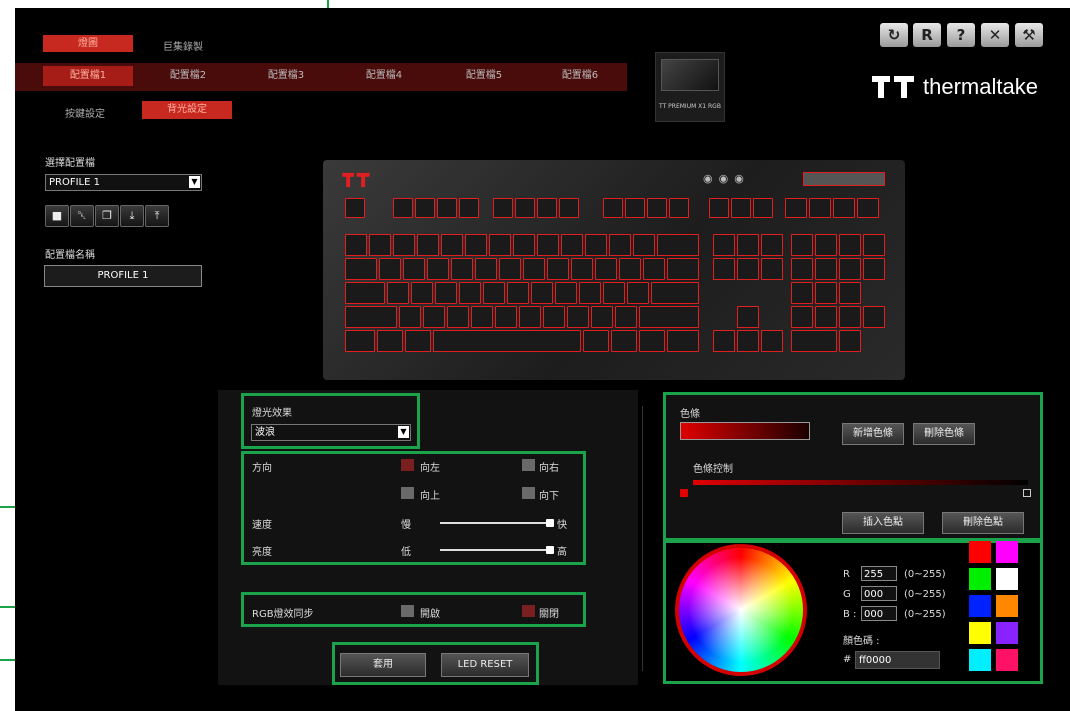 The width and height of the screenshot is (1070, 711). What do you see at coordinates (528, 611) in the screenshot?
I see `rgb-off-checkbox` at bounding box center [528, 611].